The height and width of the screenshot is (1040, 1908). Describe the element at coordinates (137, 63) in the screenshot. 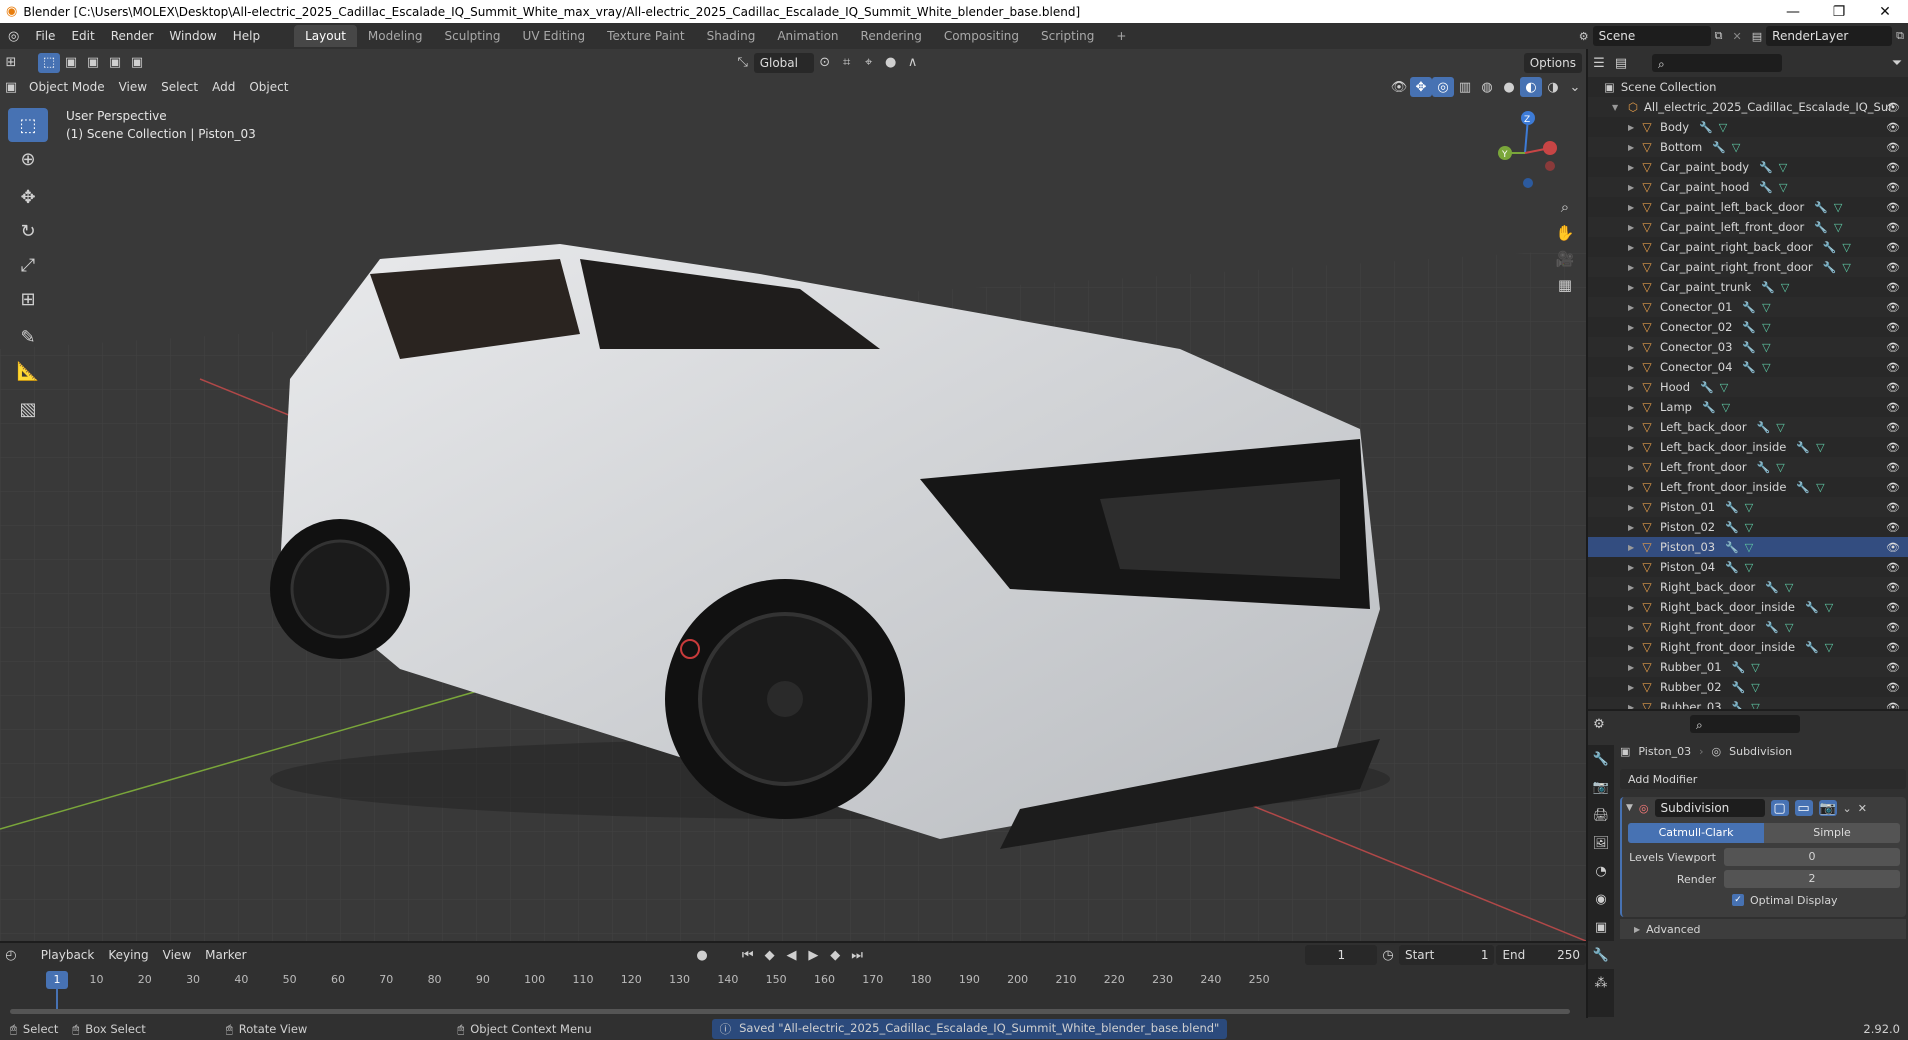

I see `select-mode-intersect-icon: ▣` at that location.